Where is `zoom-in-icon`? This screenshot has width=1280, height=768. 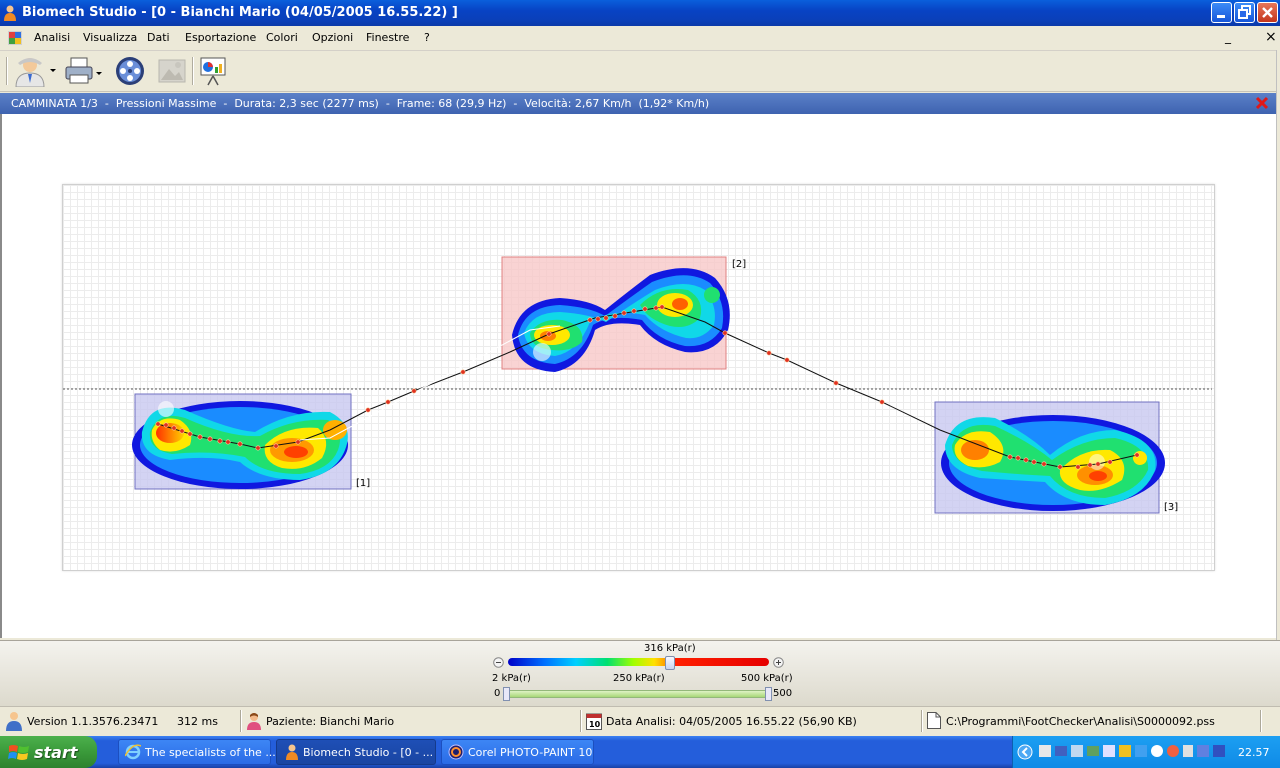
zoom-in-icon is located at coordinates (778, 662).